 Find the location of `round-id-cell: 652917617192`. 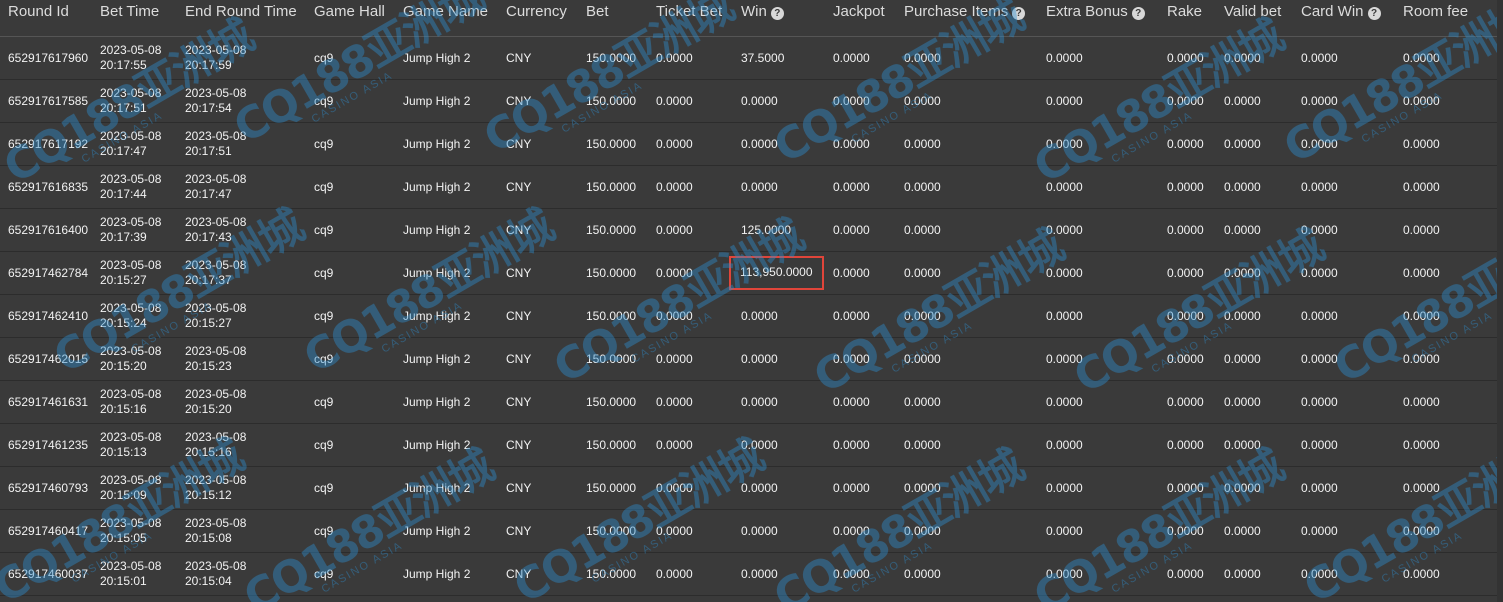

round-id-cell: 652917617192 is located at coordinates (46, 144).